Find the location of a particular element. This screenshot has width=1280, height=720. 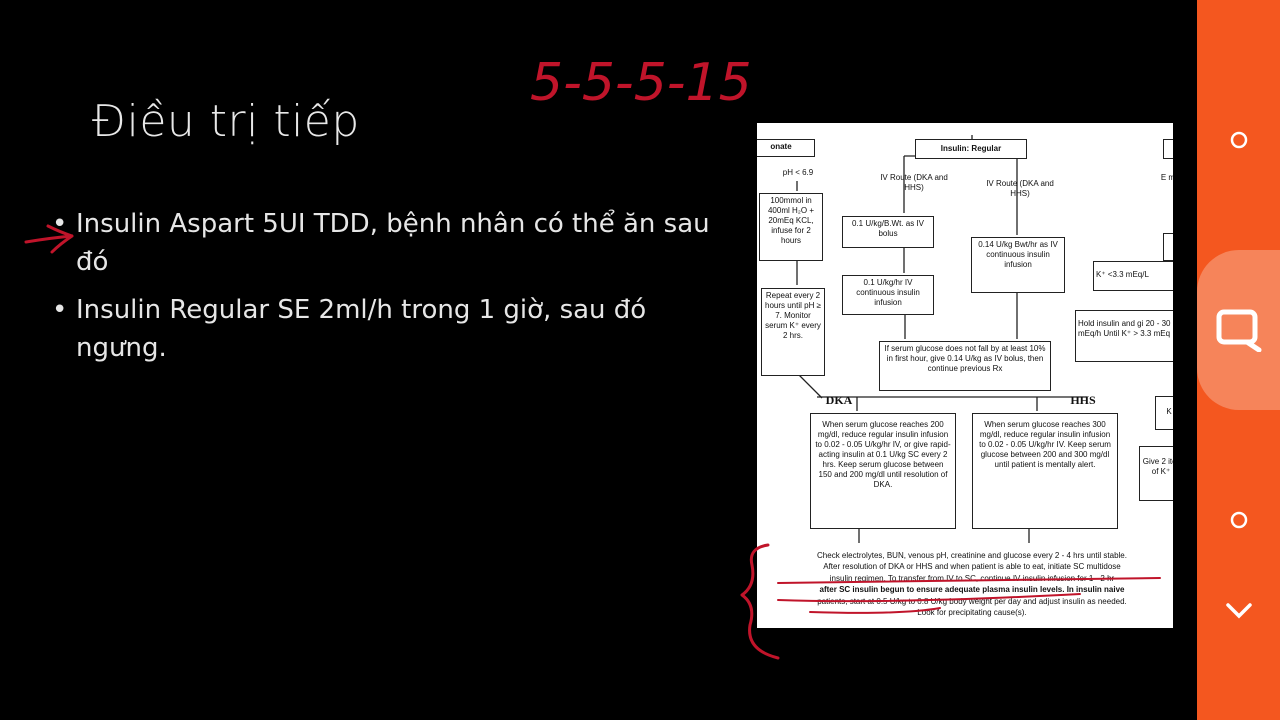

flow-bolus-box: 0.1 U/kg/B.Wt. as IV bolus is located at coordinates (888, 232).